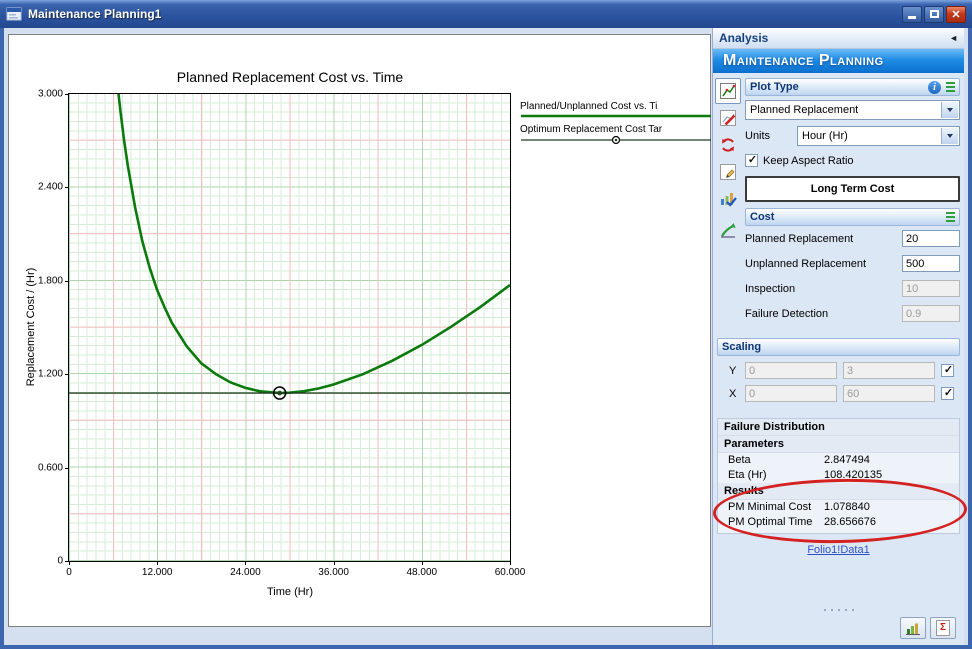 This screenshot has height=649, width=972. What do you see at coordinates (889, 393) in the screenshot?
I see `x-max-input` at bounding box center [889, 393].